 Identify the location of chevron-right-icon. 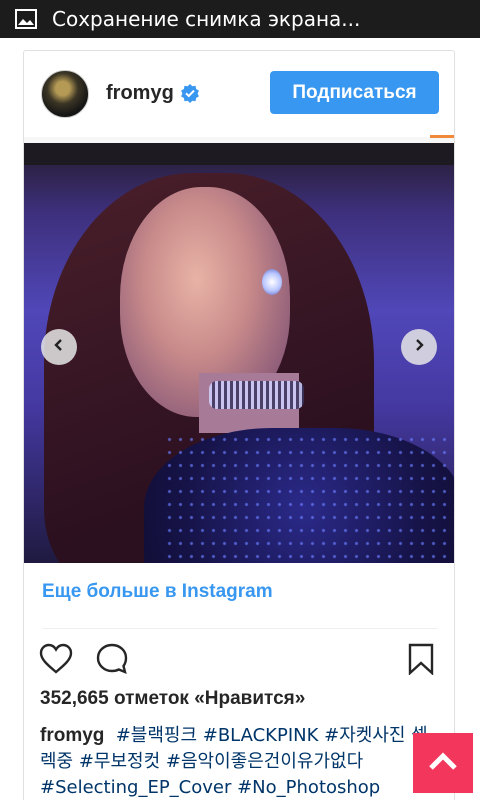
(419, 347).